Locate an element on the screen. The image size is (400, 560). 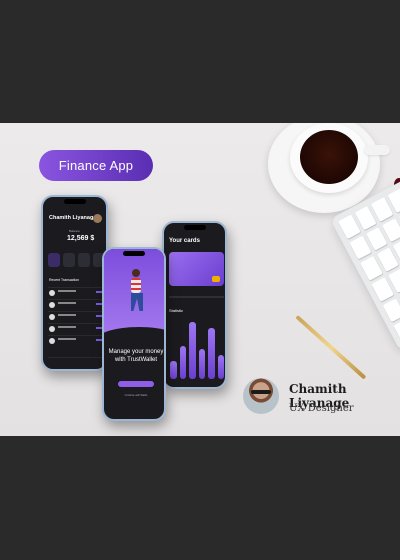
wallet-link: Continue with Wallet is located at coordinates (136, 396).